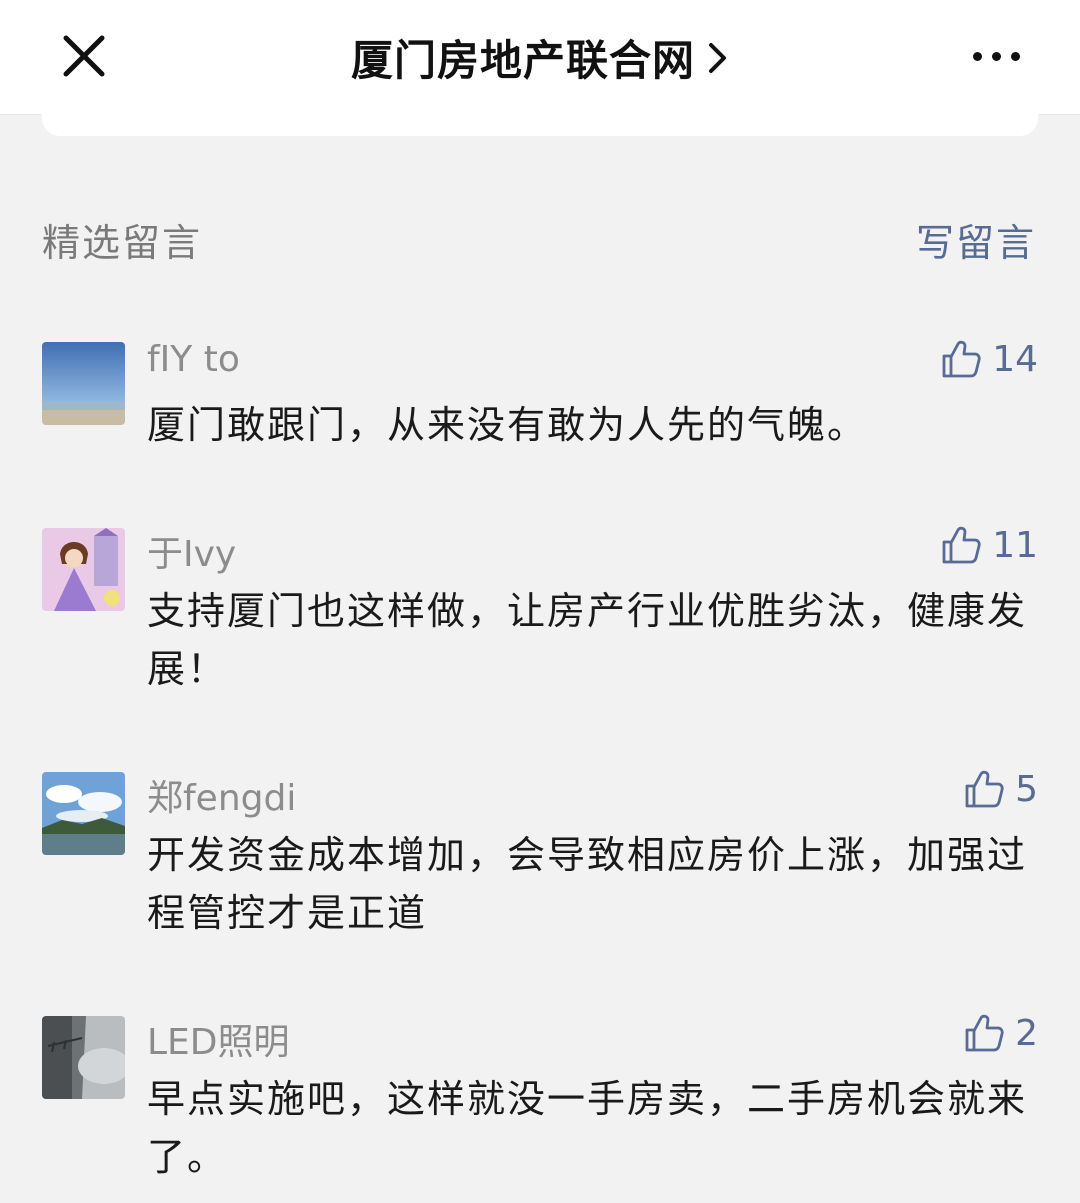 Image resolution: width=1080 pixels, height=1203 pixels. I want to click on like-count: 5, so click(1026, 789).